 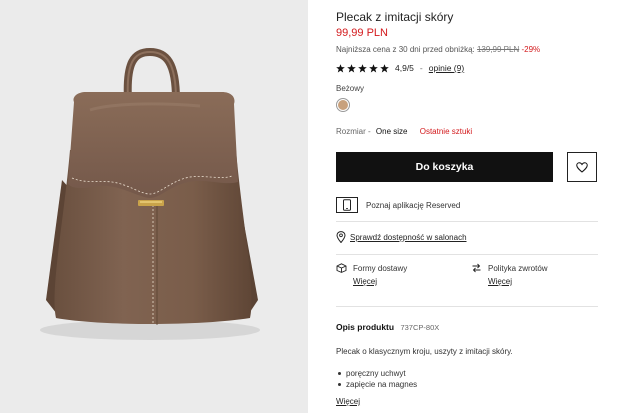 I want to click on returns-block: Polityka zwrotów Więcej, so click(x=509, y=274).